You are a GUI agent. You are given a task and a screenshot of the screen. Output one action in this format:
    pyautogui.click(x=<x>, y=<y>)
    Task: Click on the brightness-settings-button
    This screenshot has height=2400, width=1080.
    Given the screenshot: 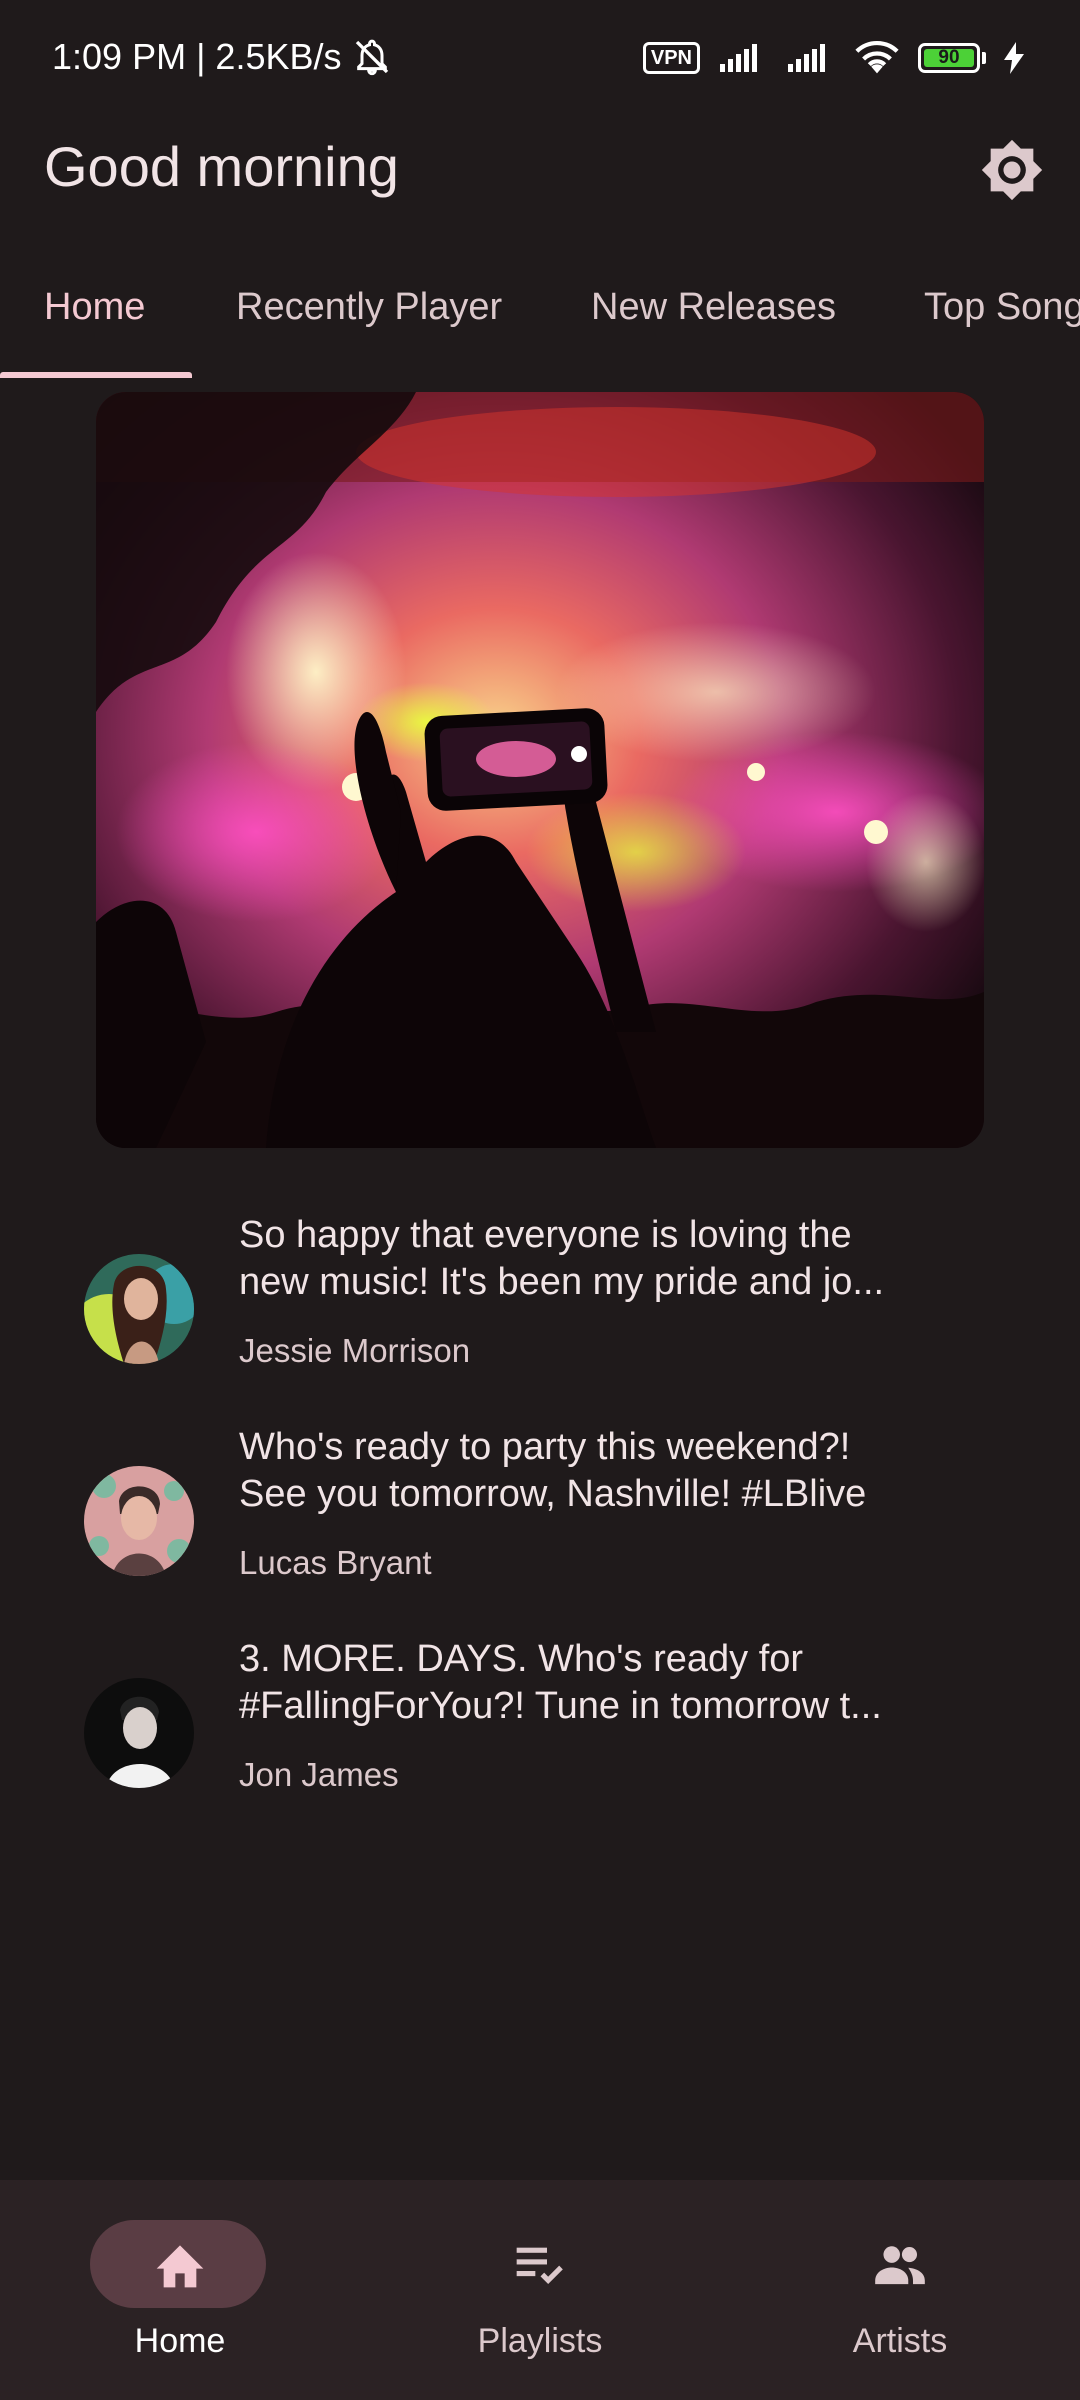 What is the action you would take?
    pyautogui.click(x=1012, y=170)
    